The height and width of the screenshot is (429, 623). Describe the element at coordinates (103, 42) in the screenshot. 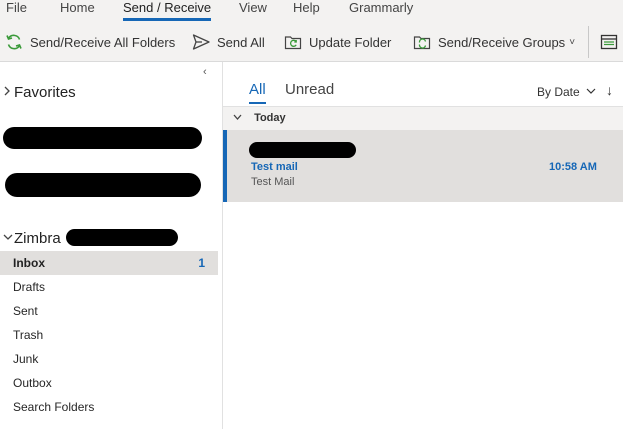

I see `send-receive-all-folders-label: Send/Receive All Folders` at that location.